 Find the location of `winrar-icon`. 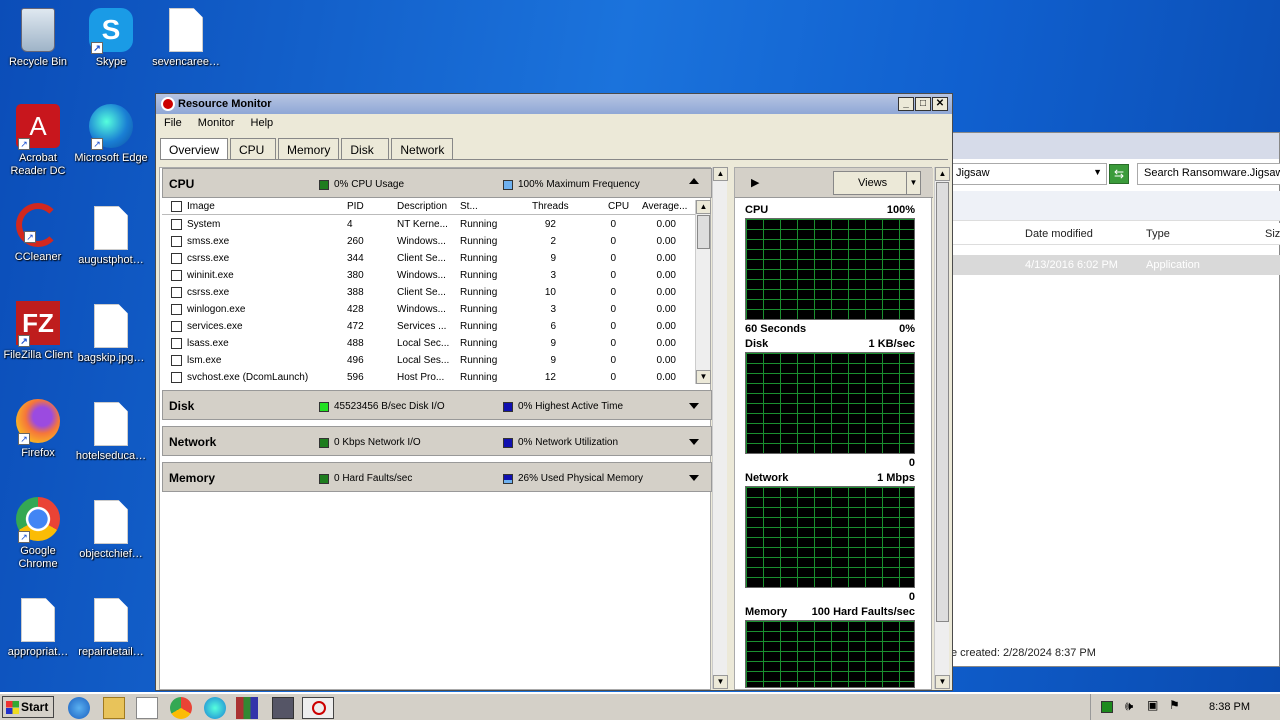

winrar-icon is located at coordinates (247, 708).